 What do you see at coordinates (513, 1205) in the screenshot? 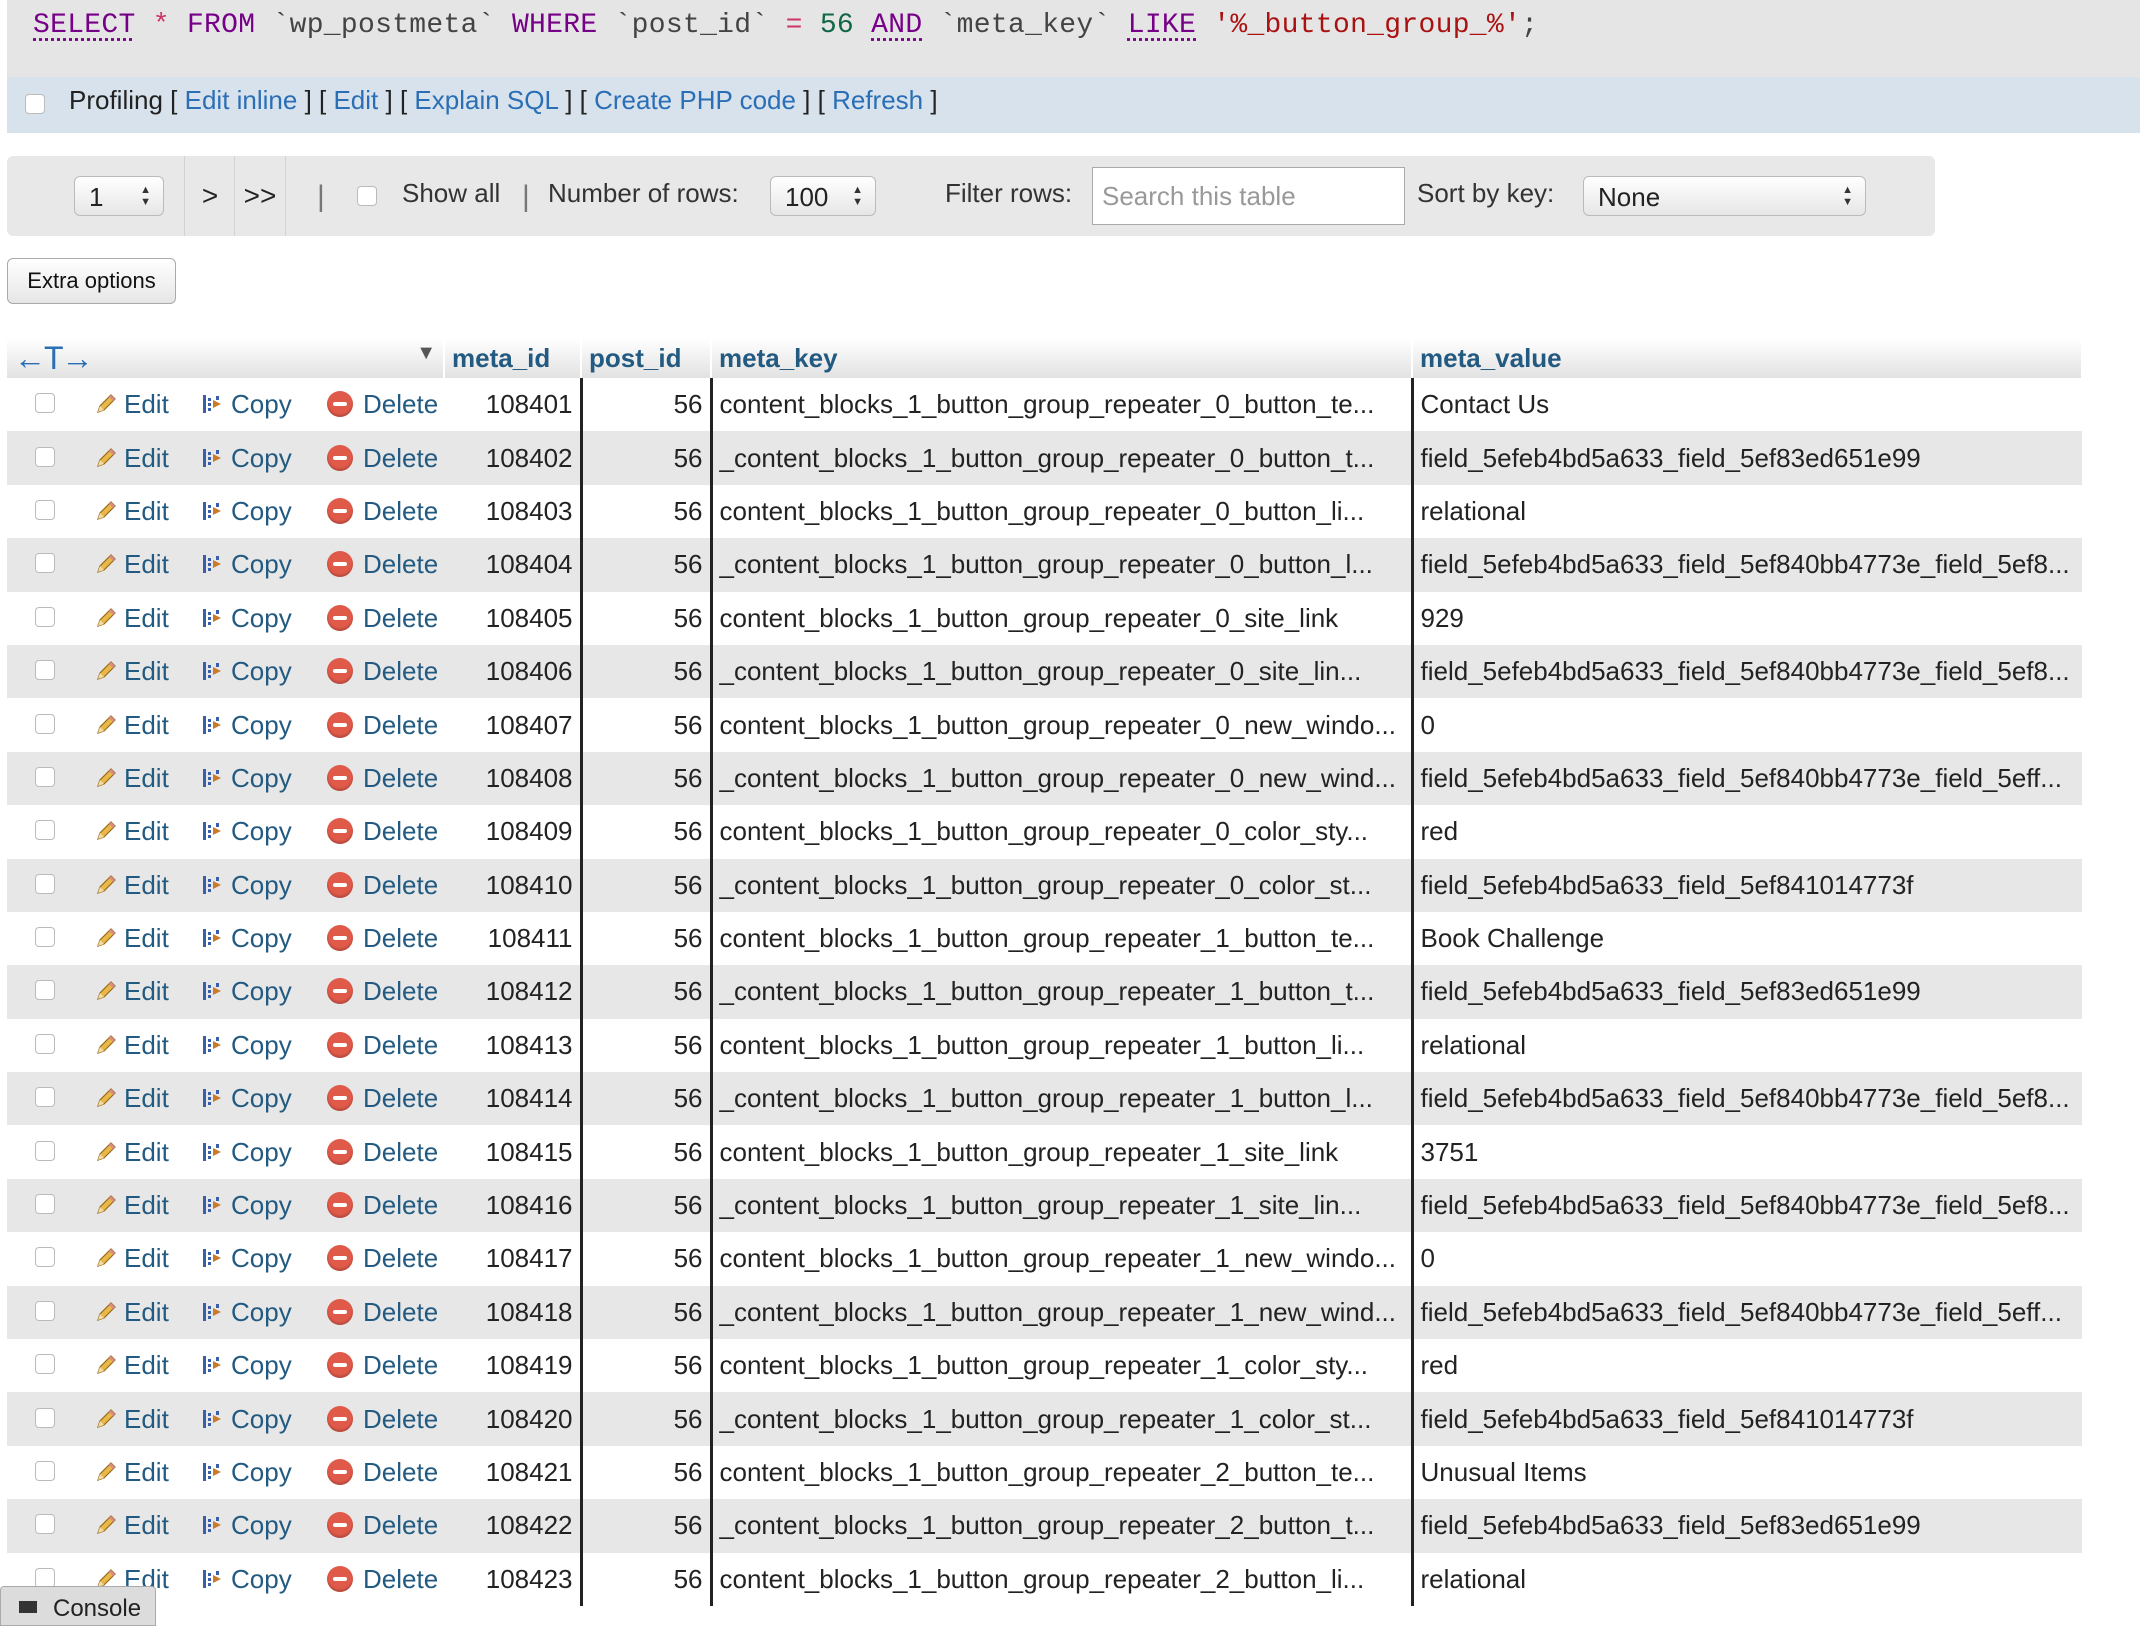
I see `cell-meta-id: 108416` at bounding box center [513, 1205].